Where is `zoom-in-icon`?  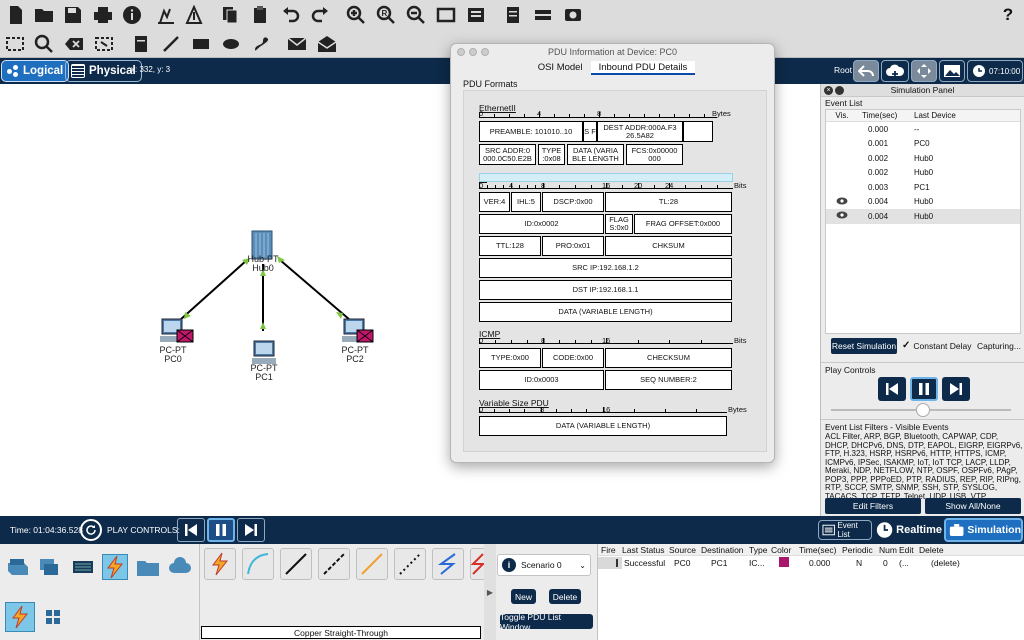 zoom-in-icon is located at coordinates (356, 15).